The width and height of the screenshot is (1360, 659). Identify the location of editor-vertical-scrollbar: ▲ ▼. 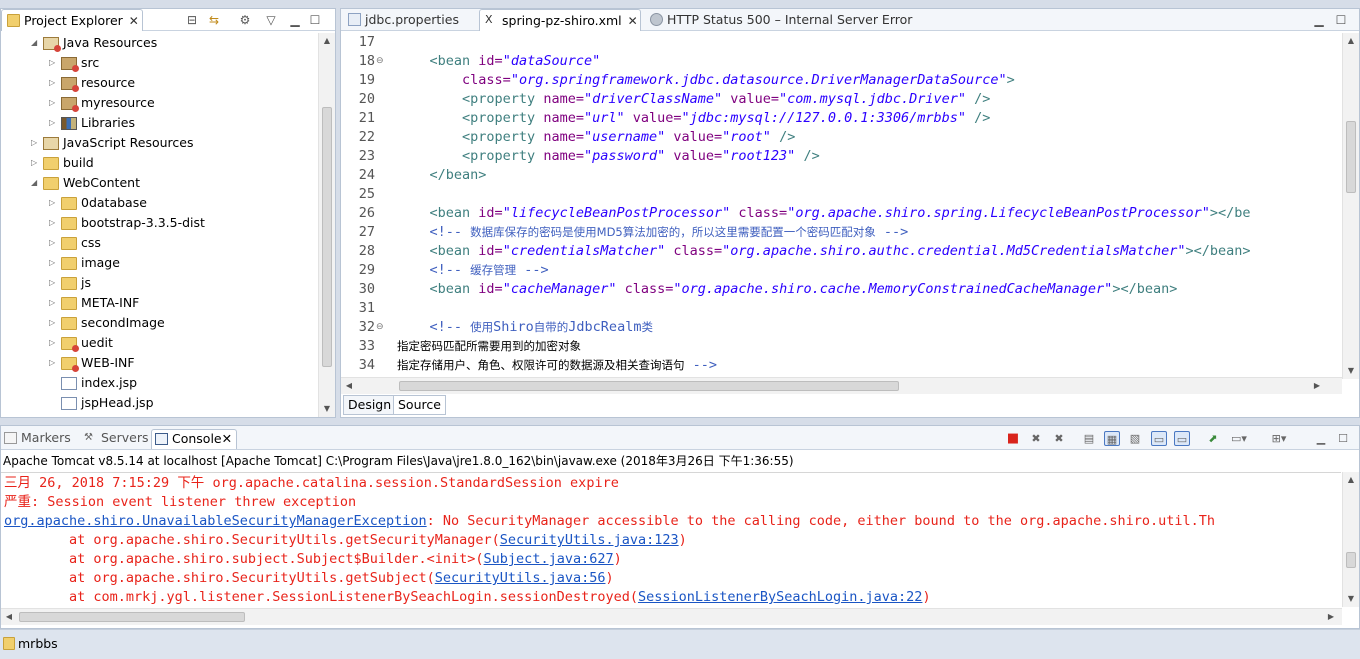
(1350, 206).